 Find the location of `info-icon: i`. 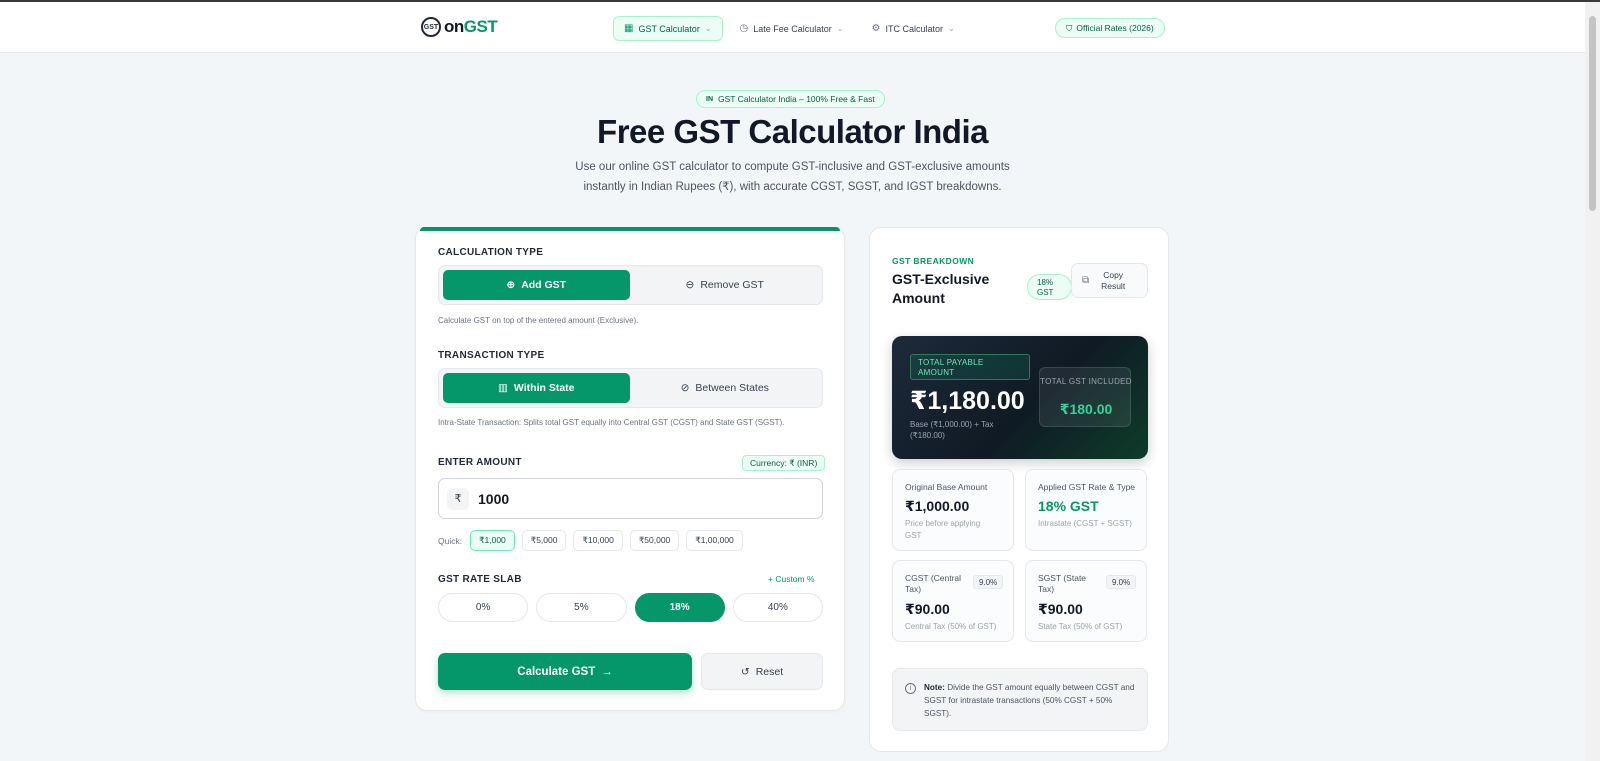

info-icon: i is located at coordinates (910, 688).